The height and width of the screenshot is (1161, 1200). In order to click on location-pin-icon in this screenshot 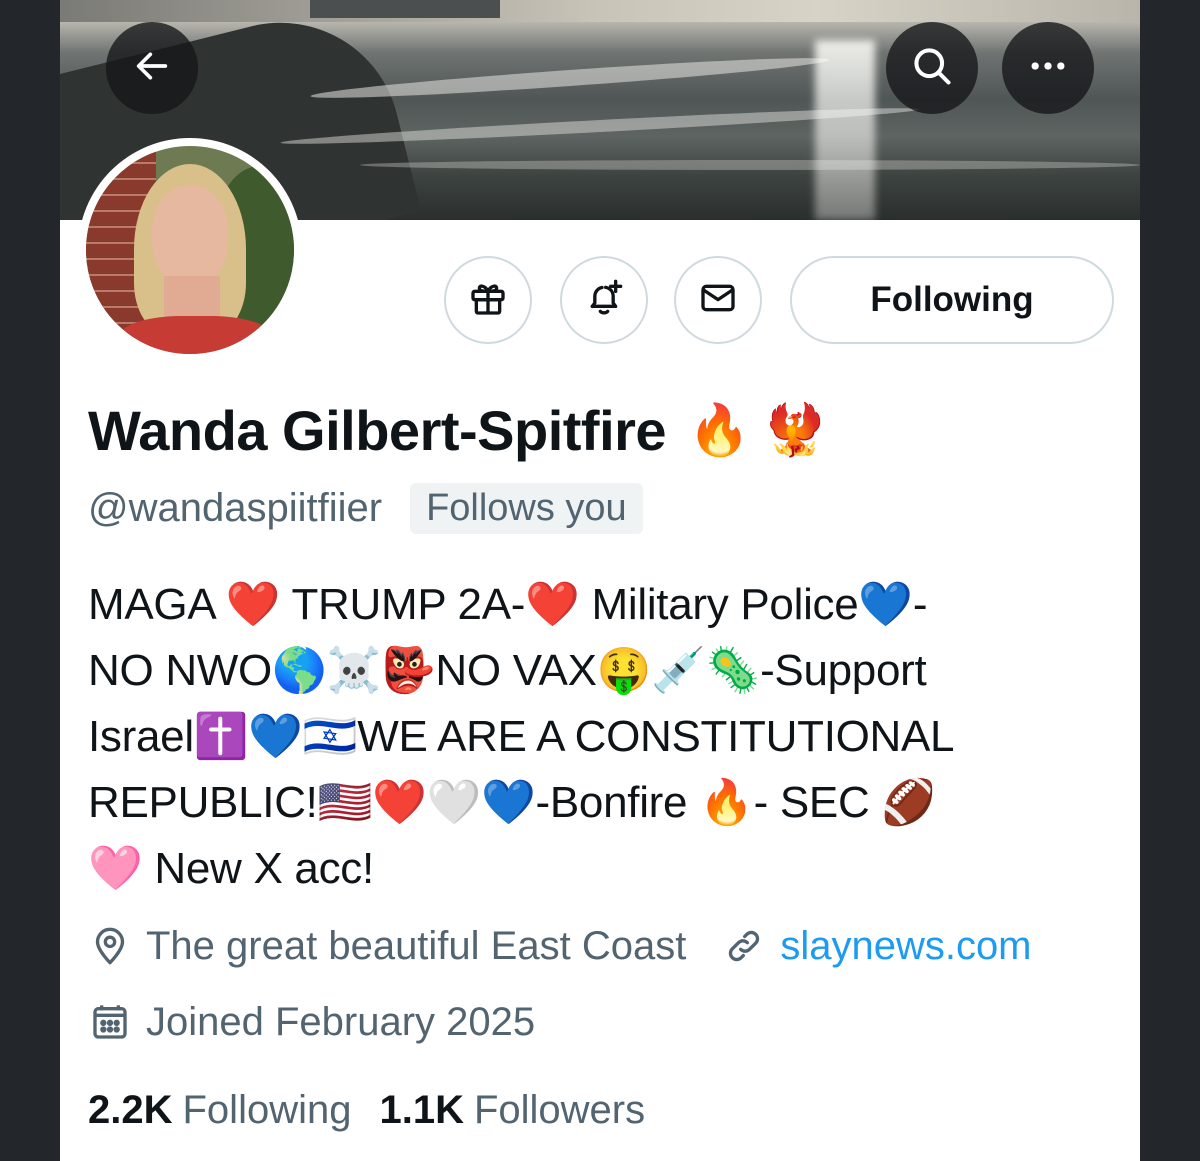, I will do `click(110, 946)`.